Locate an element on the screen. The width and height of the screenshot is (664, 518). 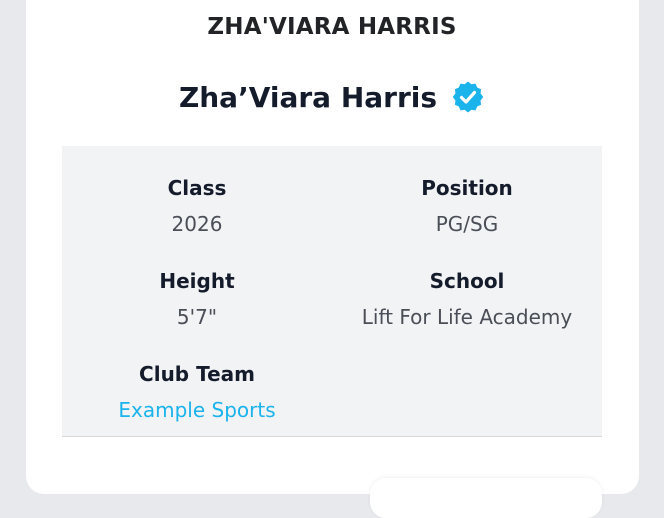
club-team-field: Club Team Example Sports is located at coordinates (197, 392).